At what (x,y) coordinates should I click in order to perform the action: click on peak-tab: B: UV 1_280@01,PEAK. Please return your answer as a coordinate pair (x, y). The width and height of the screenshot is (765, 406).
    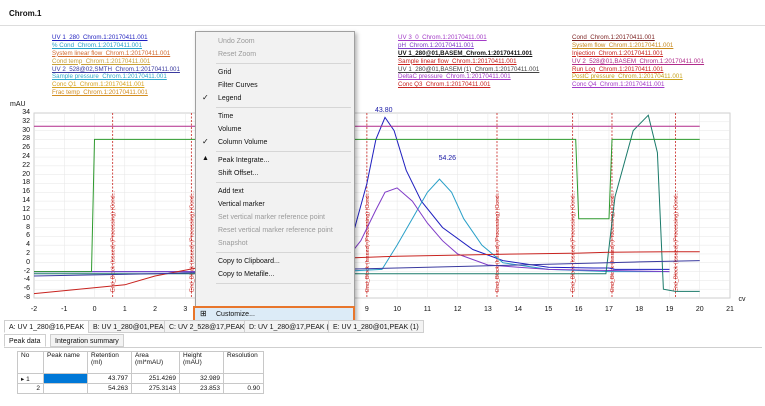
    Looking at the image, I should click on (131, 326).